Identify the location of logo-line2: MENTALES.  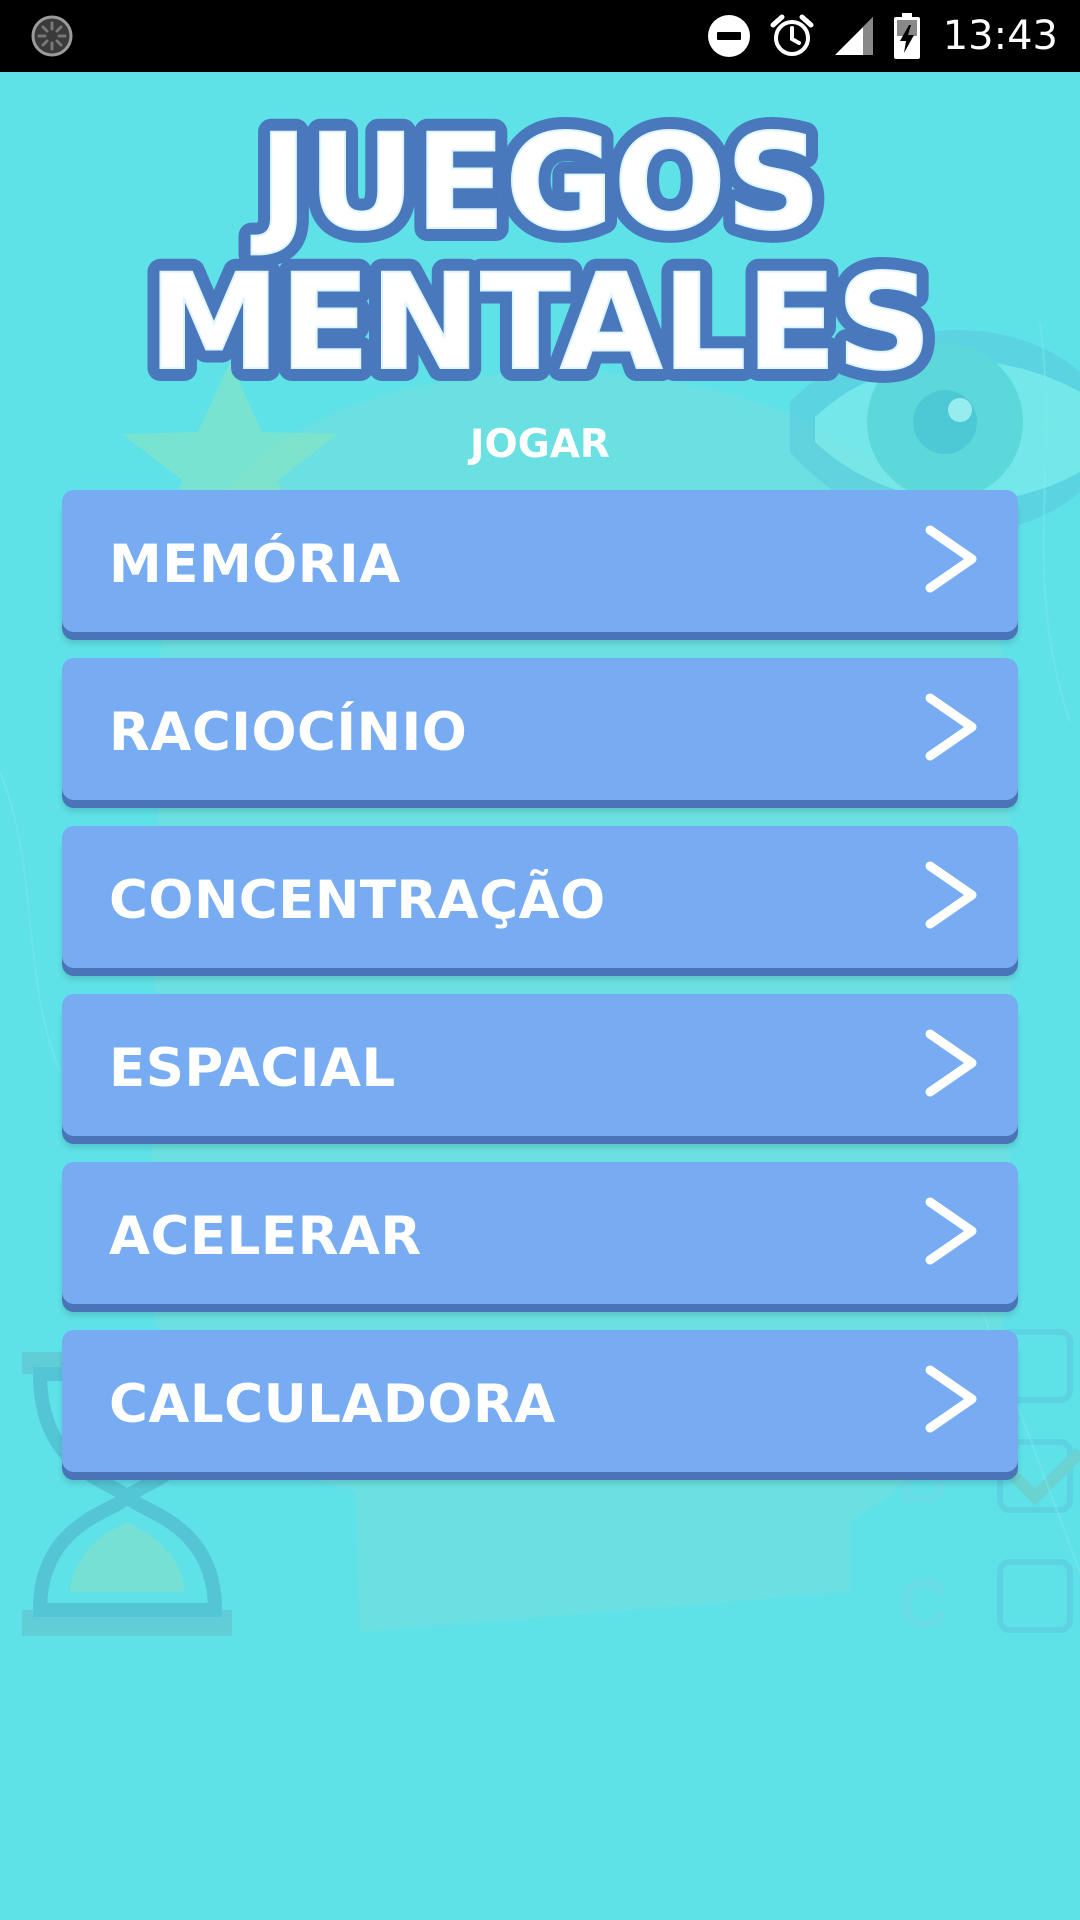
(539, 323).